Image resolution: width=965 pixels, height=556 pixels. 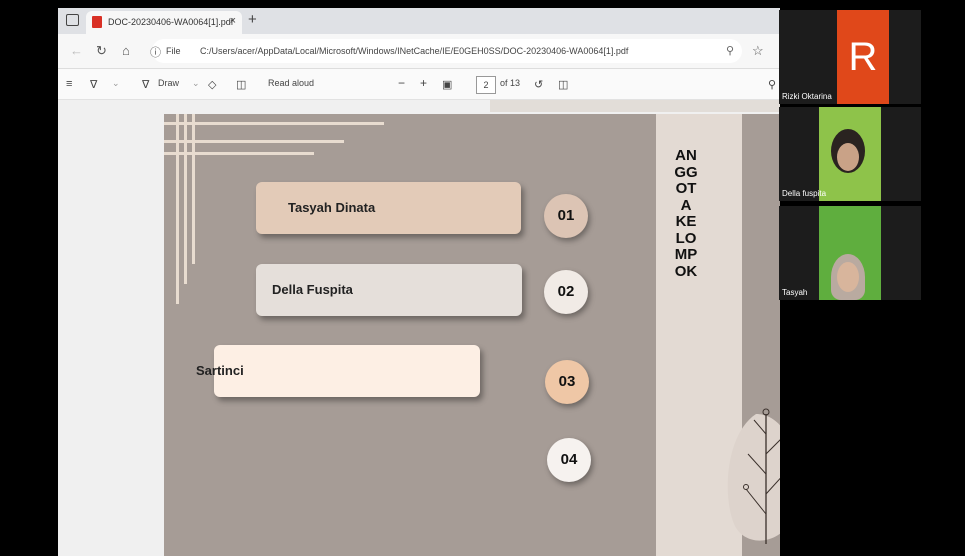 What do you see at coordinates (332, 207) in the screenshot?
I see `member-name: Tasyah Dinata` at bounding box center [332, 207].